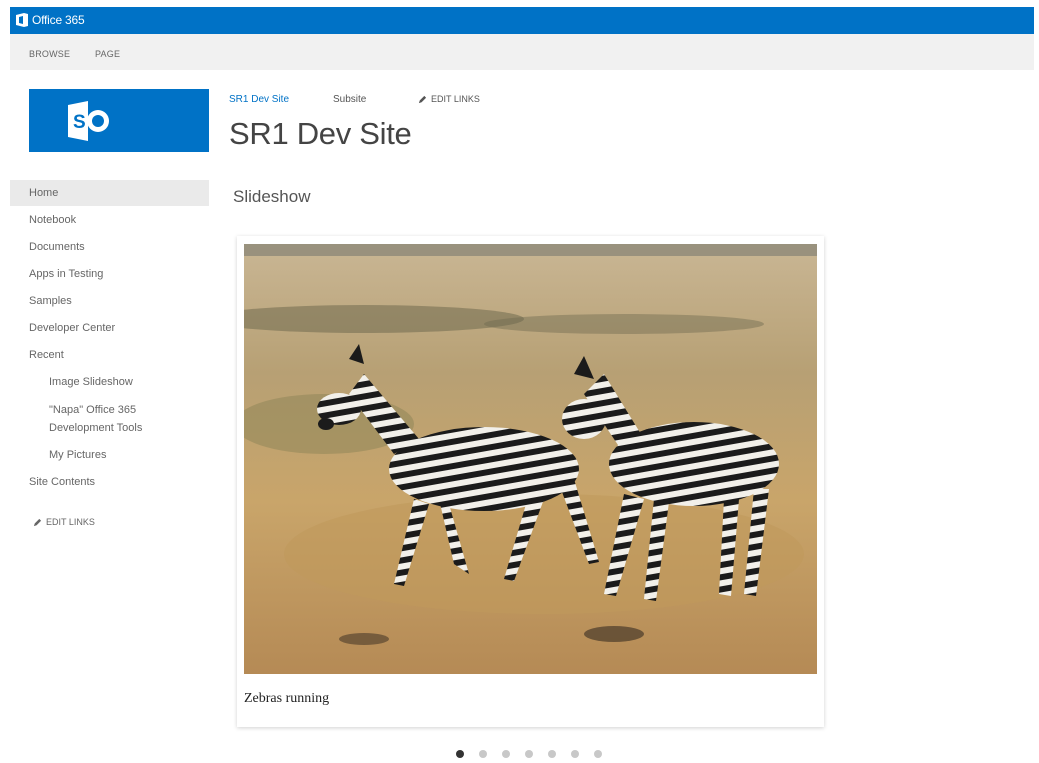  I want to click on left-nav-item-notebook: Notebook, so click(52, 220).